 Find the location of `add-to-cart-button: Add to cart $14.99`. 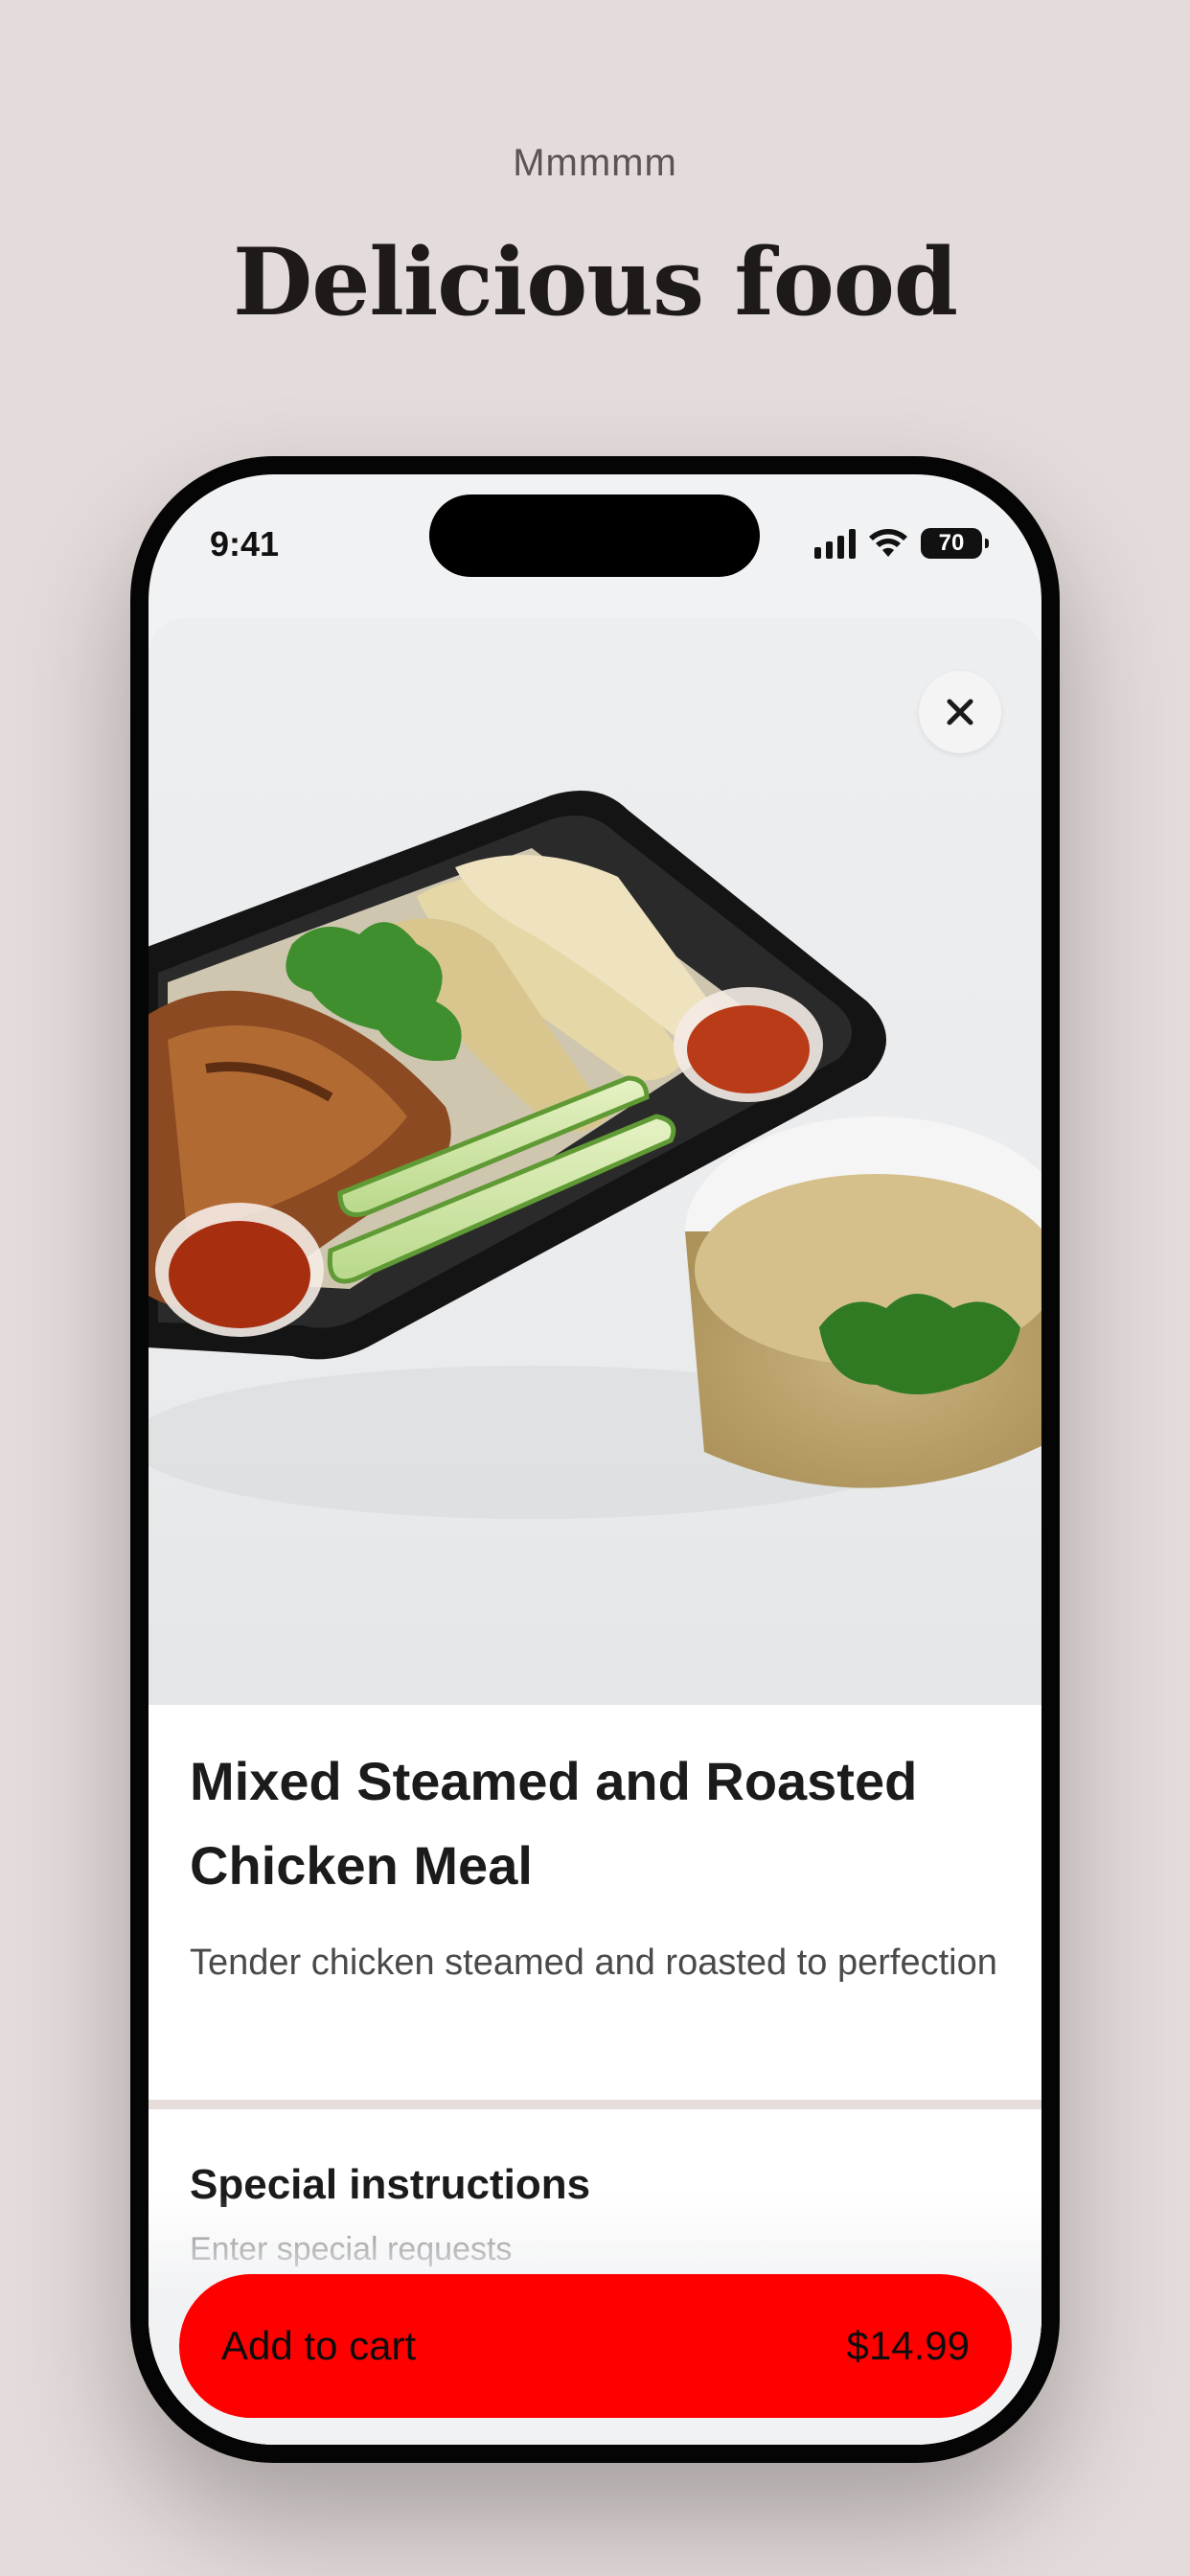

add-to-cart-button: Add to cart $14.99 is located at coordinates (595, 2346).